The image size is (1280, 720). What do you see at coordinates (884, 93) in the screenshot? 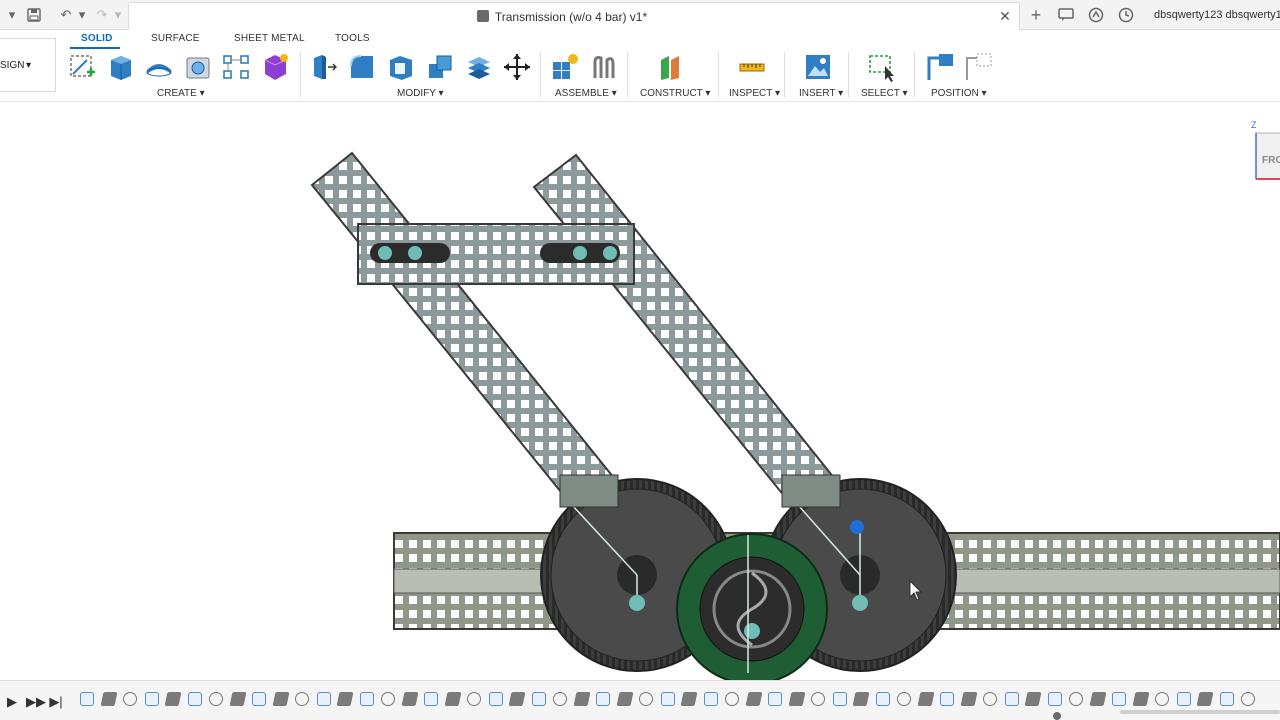
I see `select-menu: SELECT ▾` at bounding box center [884, 93].